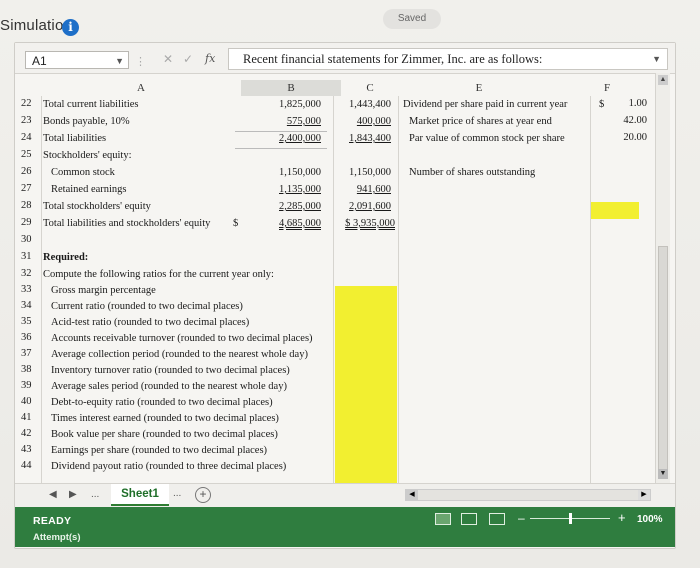 The height and width of the screenshot is (568, 700). Describe the element at coordinates (53, 494) in the screenshot. I see `tab-prev-icon: ◀` at that location.